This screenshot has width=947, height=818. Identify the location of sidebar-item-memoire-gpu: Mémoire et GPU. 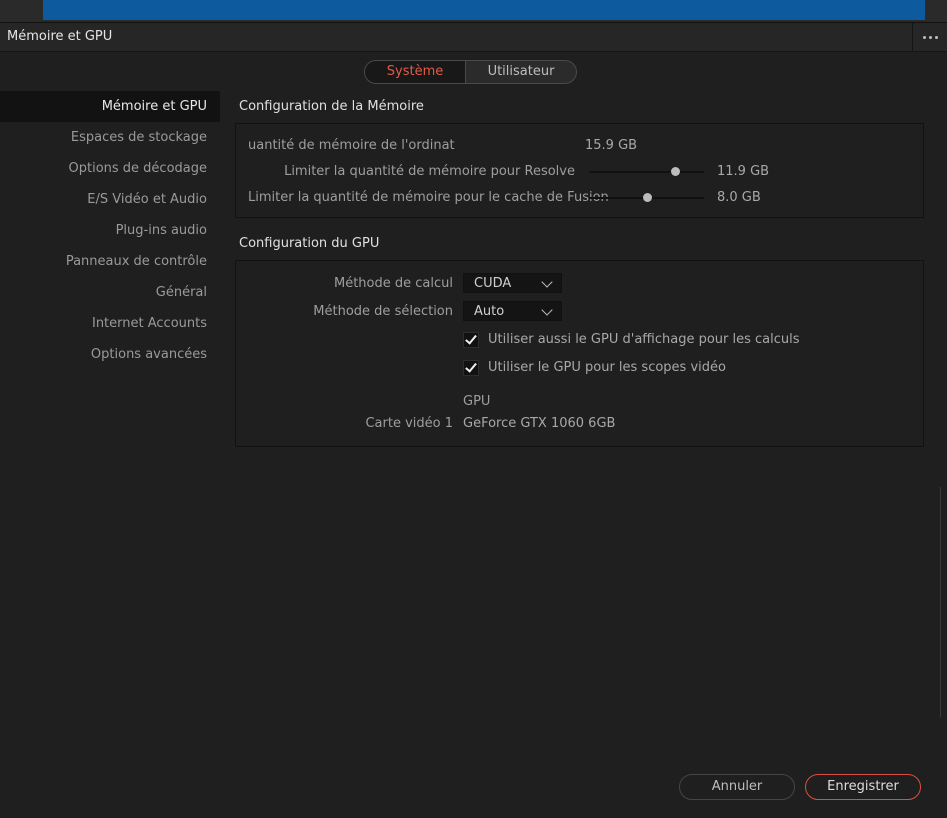
(110, 106).